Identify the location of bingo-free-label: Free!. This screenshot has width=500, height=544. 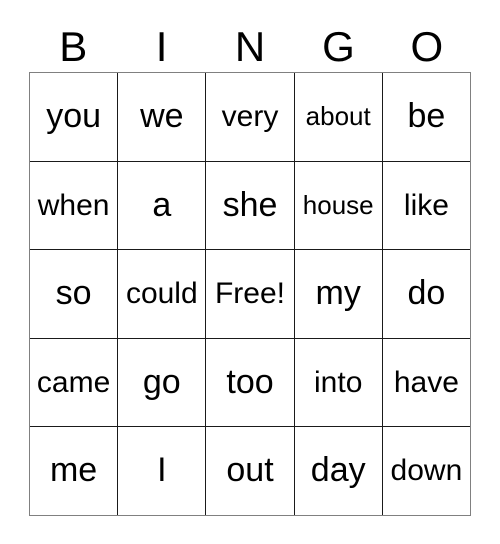
(250, 294).